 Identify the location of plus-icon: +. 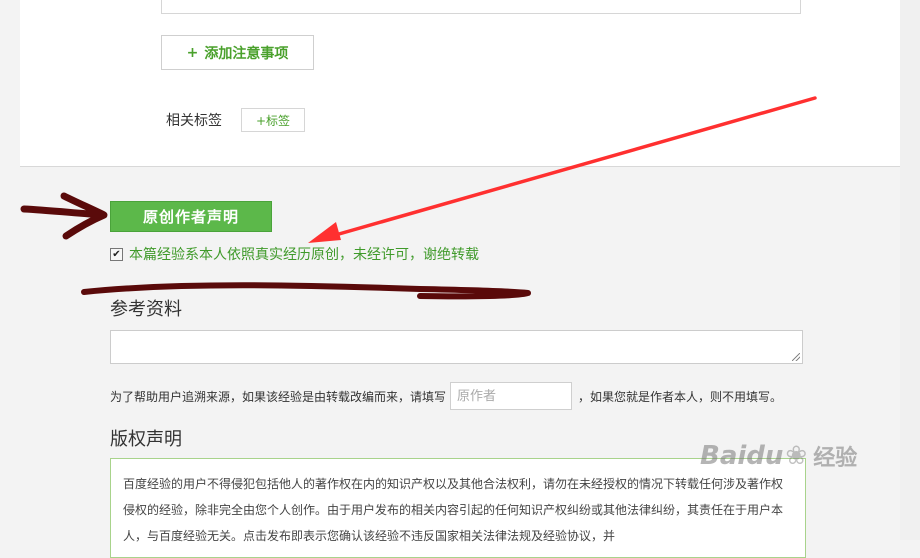
(192, 52).